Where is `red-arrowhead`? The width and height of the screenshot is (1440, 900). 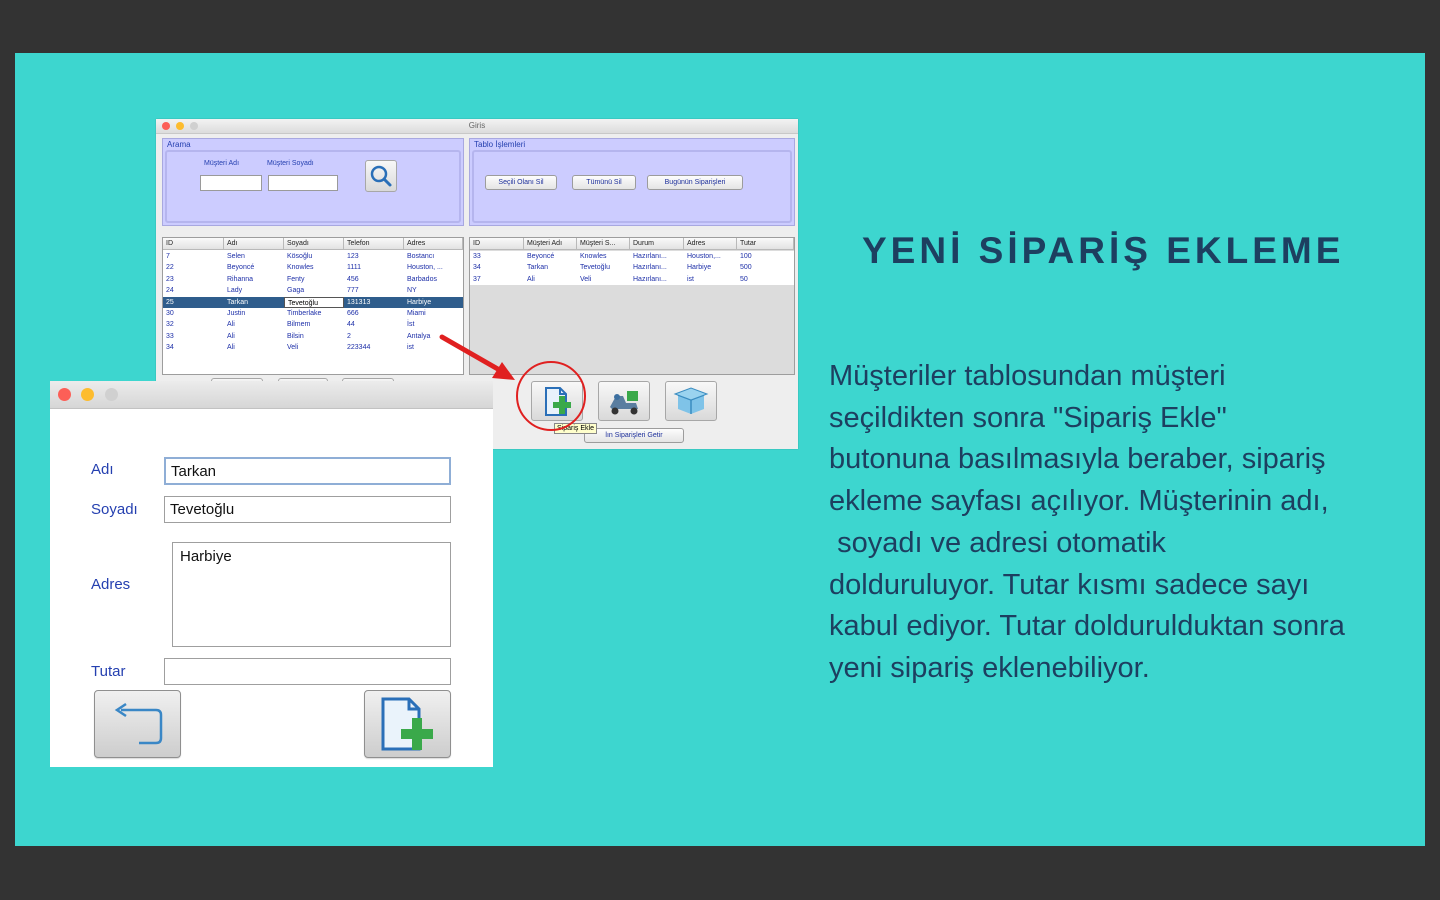 red-arrowhead is located at coordinates (503, 371).